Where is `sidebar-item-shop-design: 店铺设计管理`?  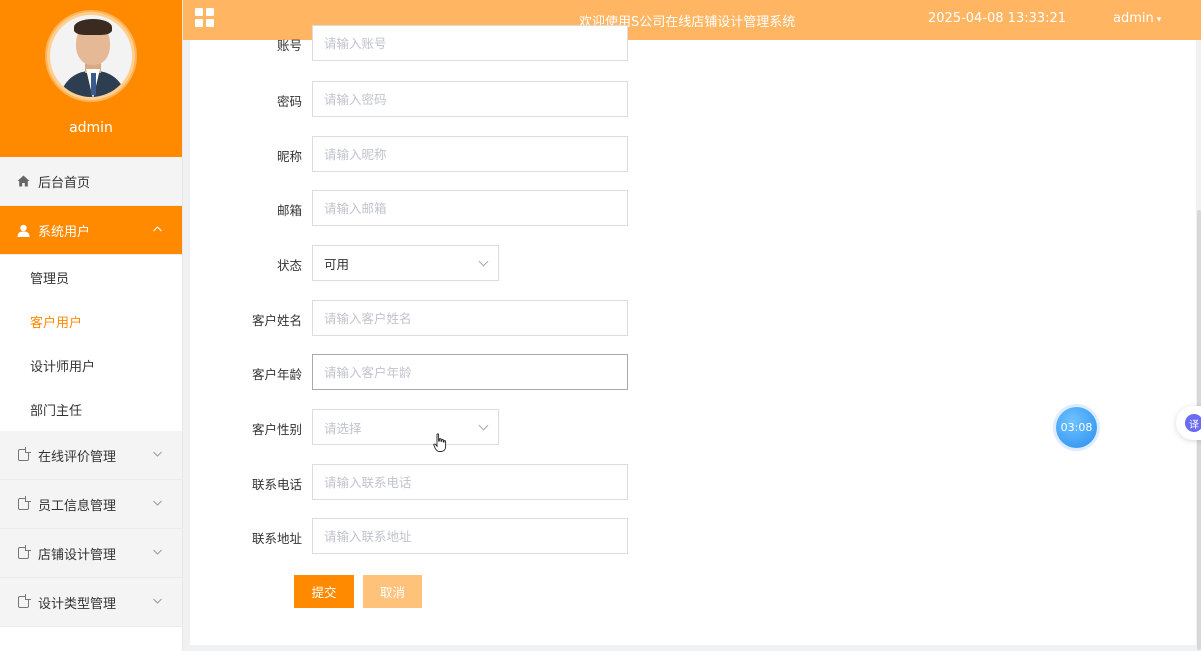
sidebar-item-shop-design: 店铺设计管理 is located at coordinates (91, 553).